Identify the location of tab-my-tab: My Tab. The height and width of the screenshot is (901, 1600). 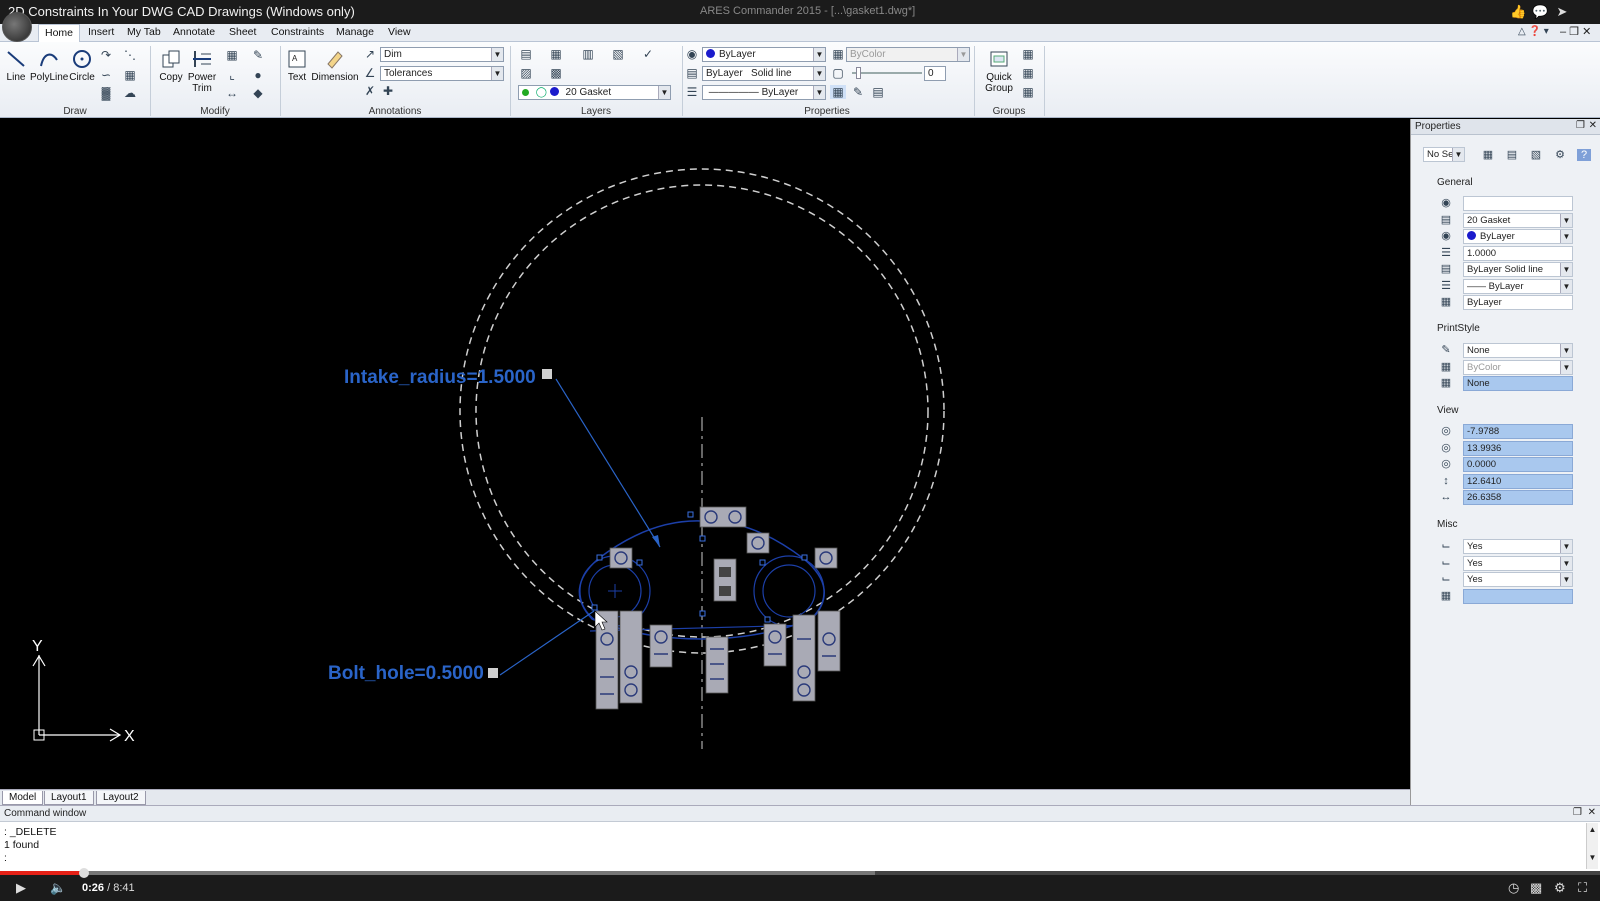
(144, 32).